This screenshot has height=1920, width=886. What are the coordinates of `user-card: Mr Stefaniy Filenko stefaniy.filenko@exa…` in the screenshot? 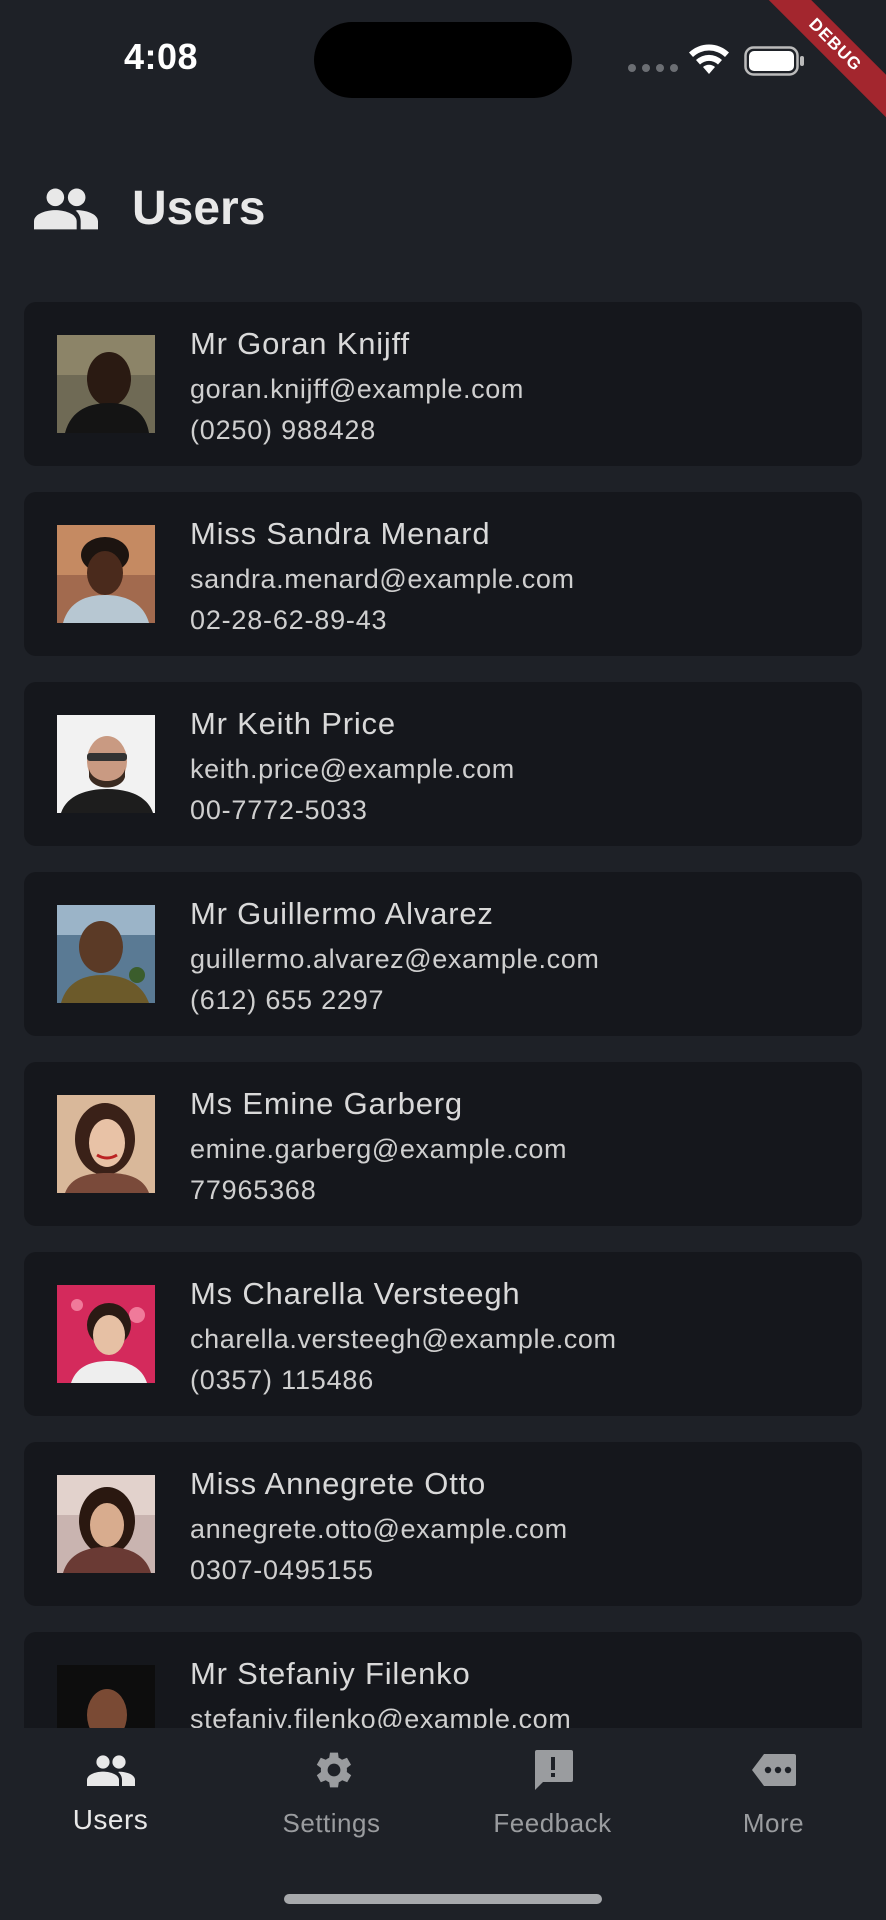 It's located at (443, 1680).